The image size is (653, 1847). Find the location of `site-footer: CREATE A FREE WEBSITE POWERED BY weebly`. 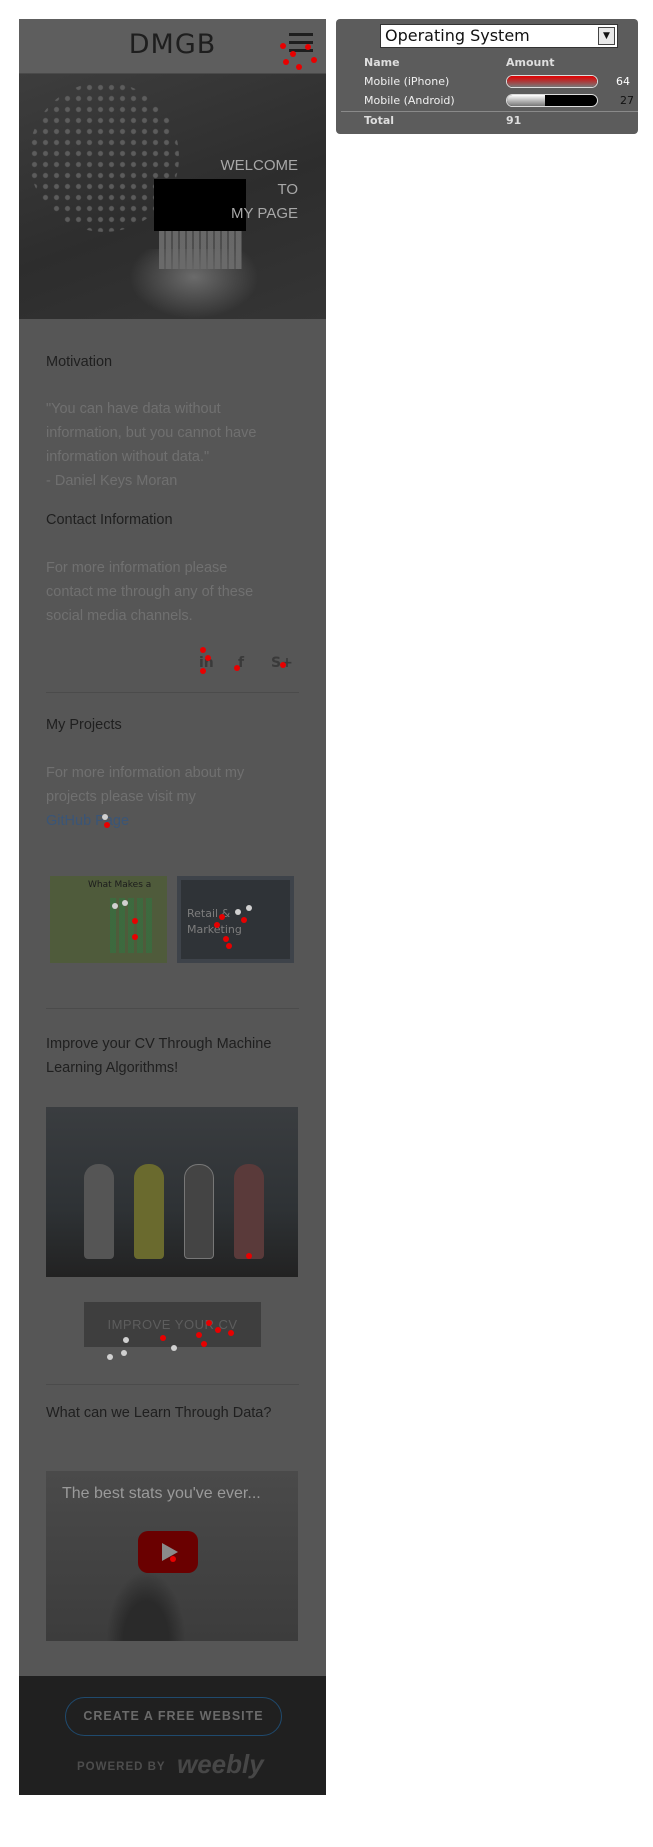

site-footer: CREATE A FREE WEBSITE POWERED BY weebly is located at coordinates (172, 1735).